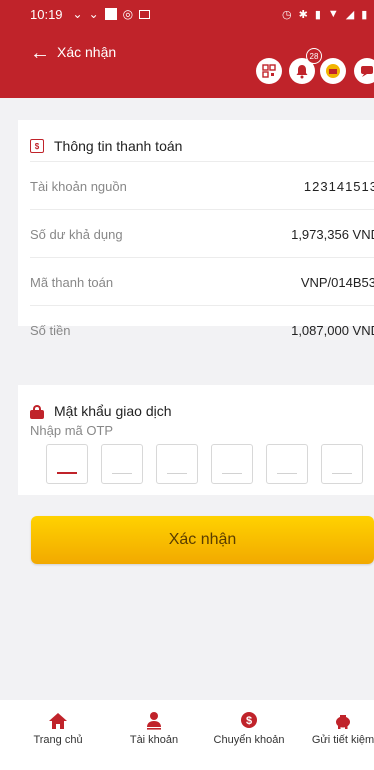  Describe the element at coordinates (338, 186) in the screenshot. I see `row-value: 123141513` at that location.